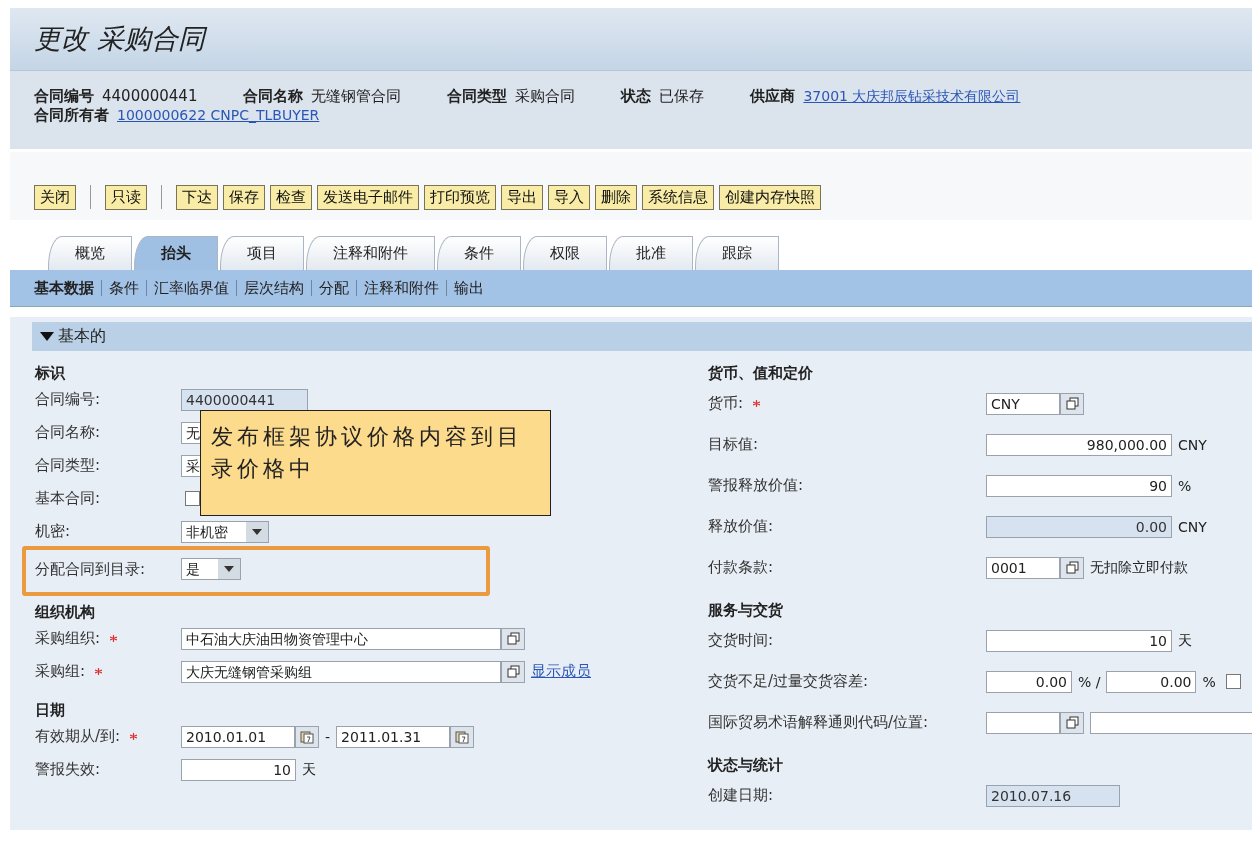 The height and width of the screenshot is (847, 1252). What do you see at coordinates (176, 253) in the screenshot?
I see `tab: 抬头` at bounding box center [176, 253].